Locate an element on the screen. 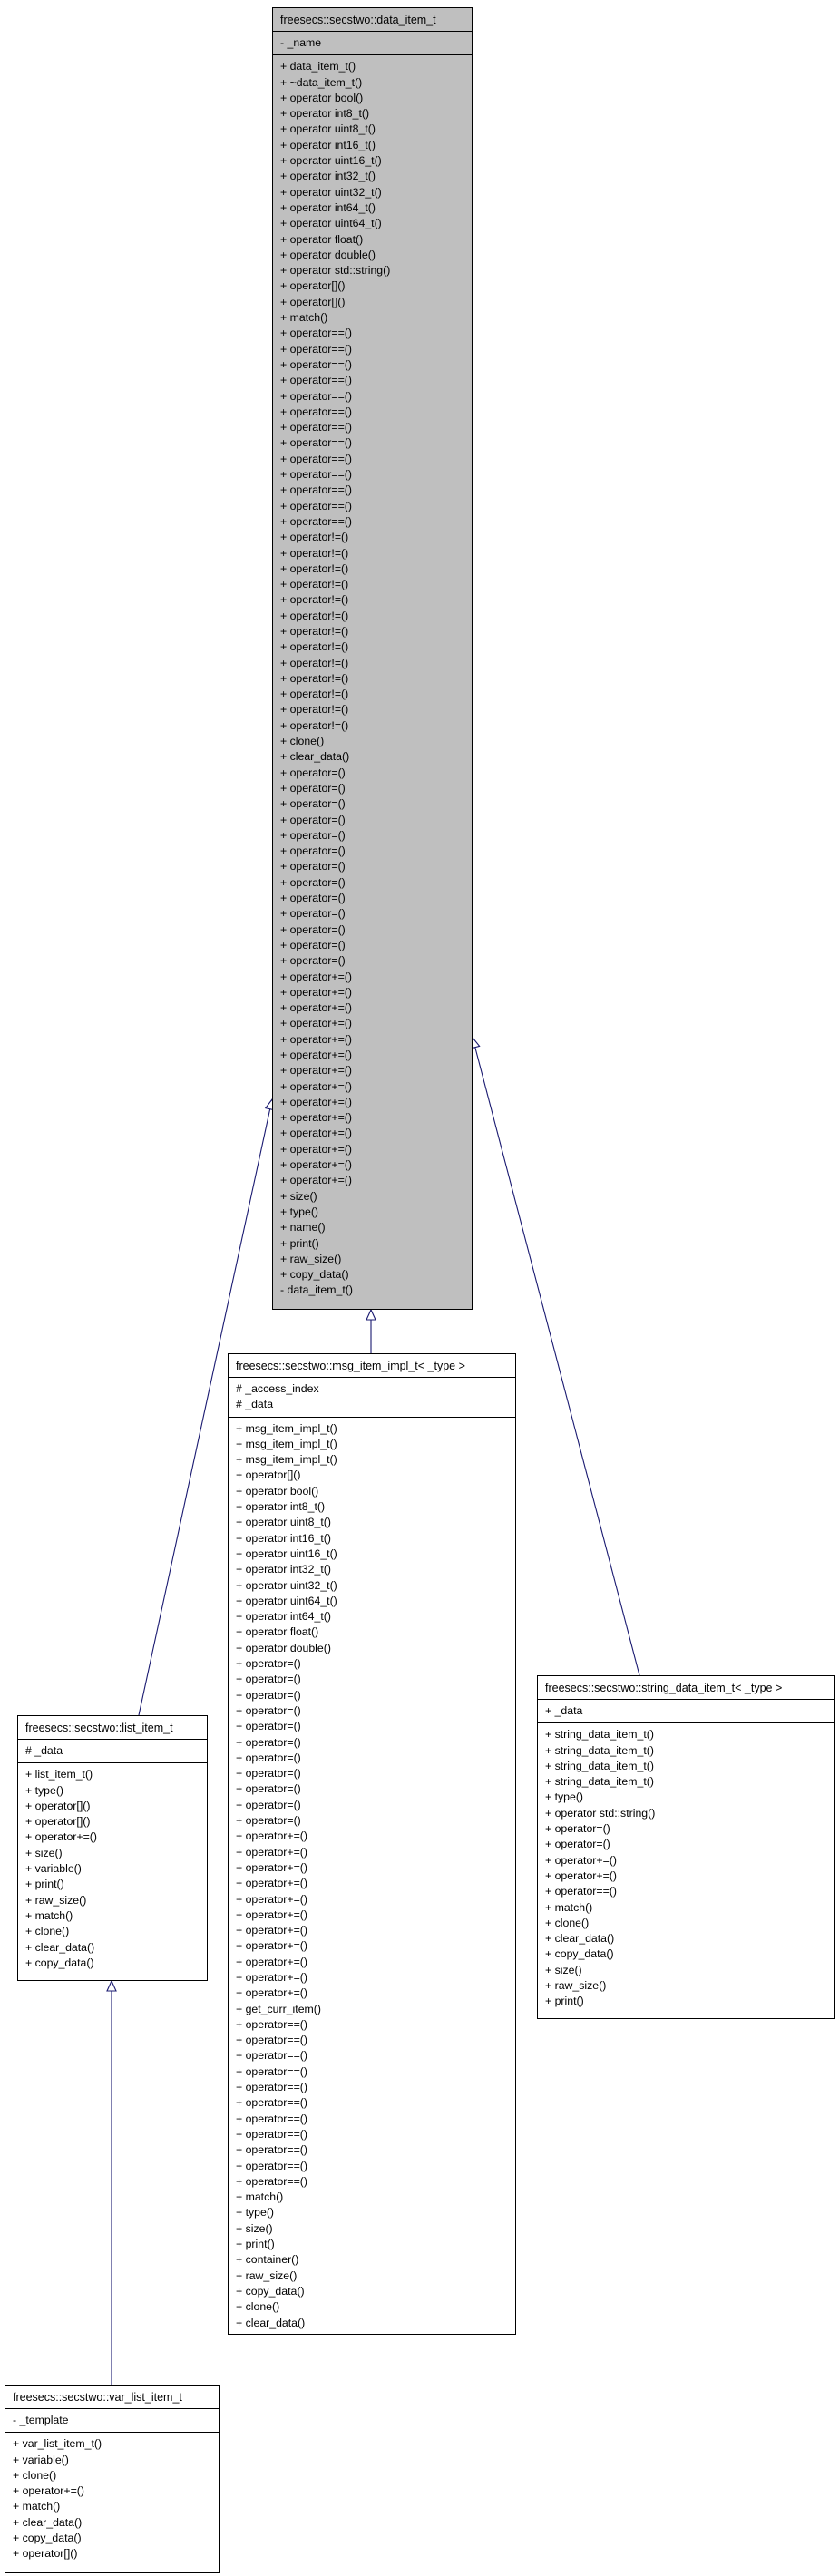  inheritance-arrowhead-icon is located at coordinates (111, 1985).